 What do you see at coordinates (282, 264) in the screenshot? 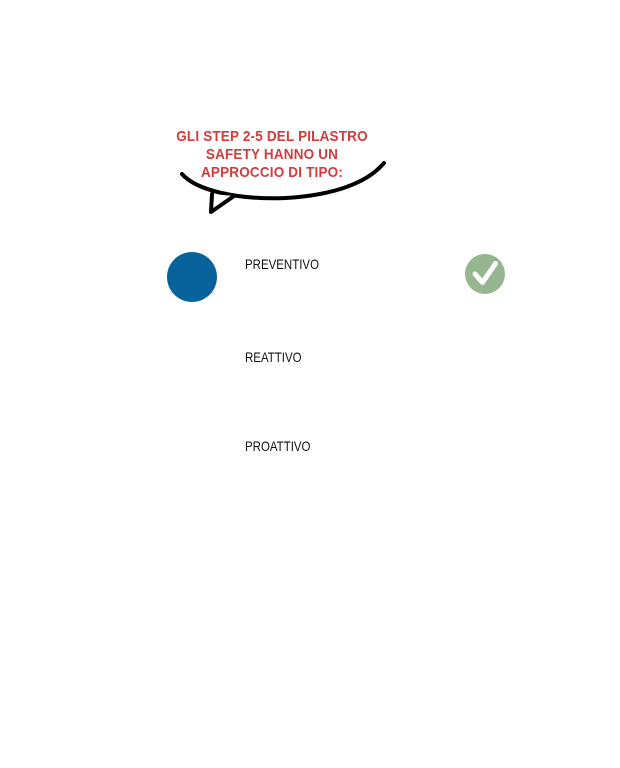
I see `option-preventivo: PREVENTIVO` at bounding box center [282, 264].